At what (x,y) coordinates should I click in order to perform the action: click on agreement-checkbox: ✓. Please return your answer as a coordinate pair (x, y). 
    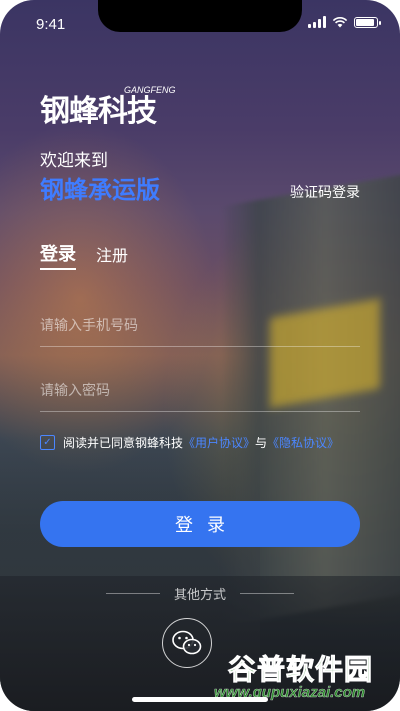
    Looking at the image, I should click on (47, 442).